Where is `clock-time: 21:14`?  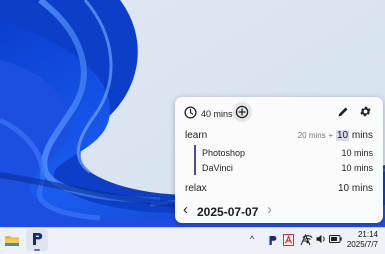 clock-time: 21:14 is located at coordinates (367, 234).